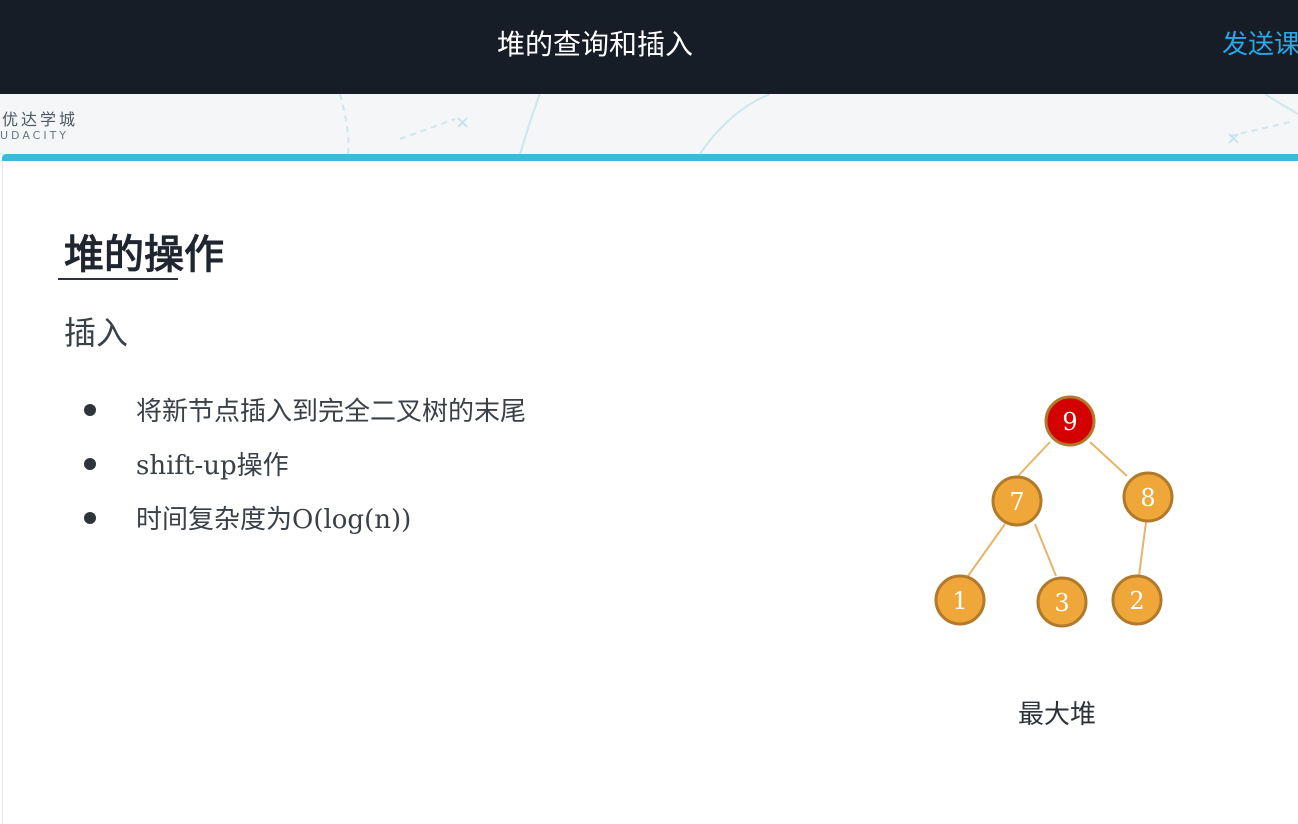 The height and width of the screenshot is (824, 1298). I want to click on lesson-title: 堆的查询和插入, so click(594, 44).